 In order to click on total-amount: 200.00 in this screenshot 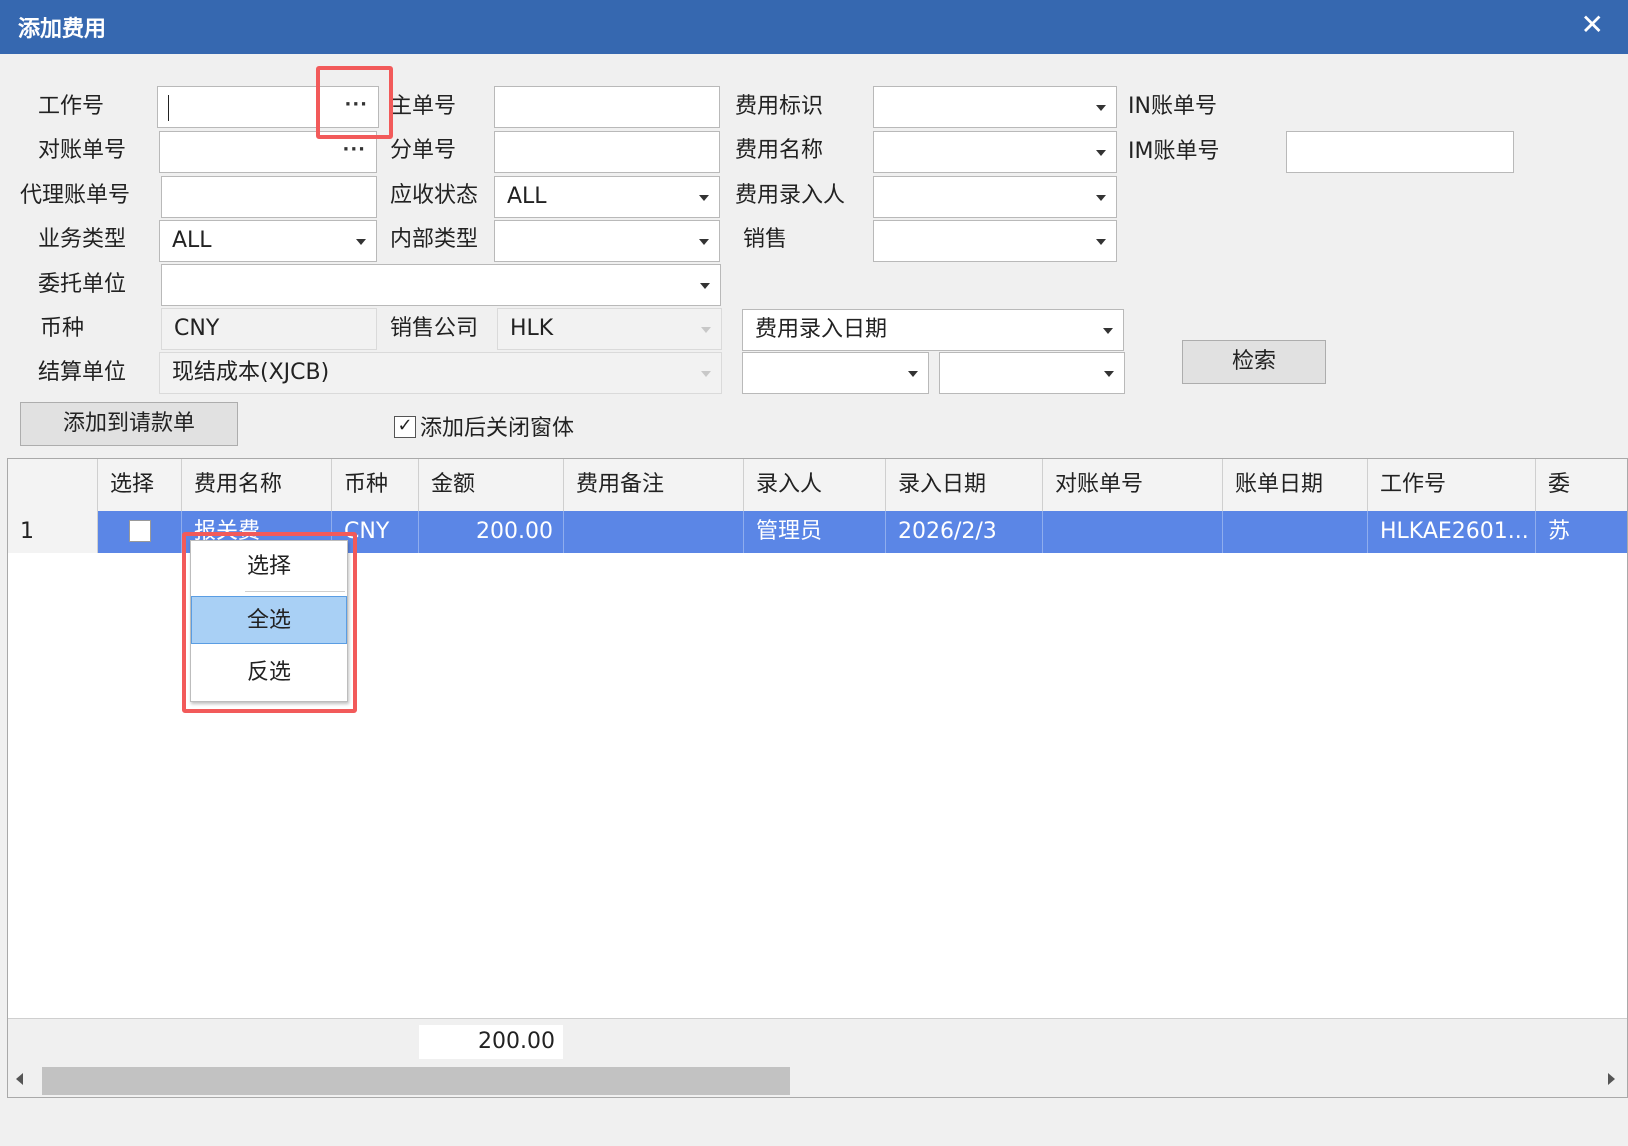, I will do `click(491, 1042)`.